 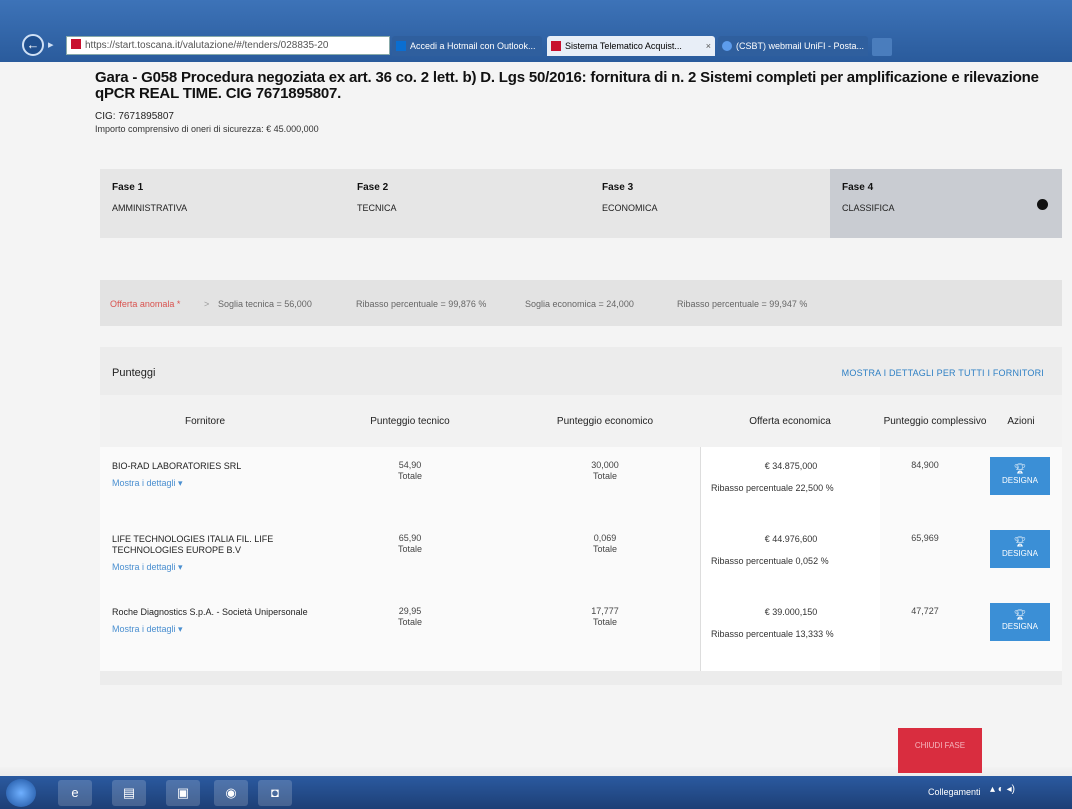 What do you see at coordinates (605, 611) in the screenshot?
I see `punteggio-economico-value: 17,777` at bounding box center [605, 611].